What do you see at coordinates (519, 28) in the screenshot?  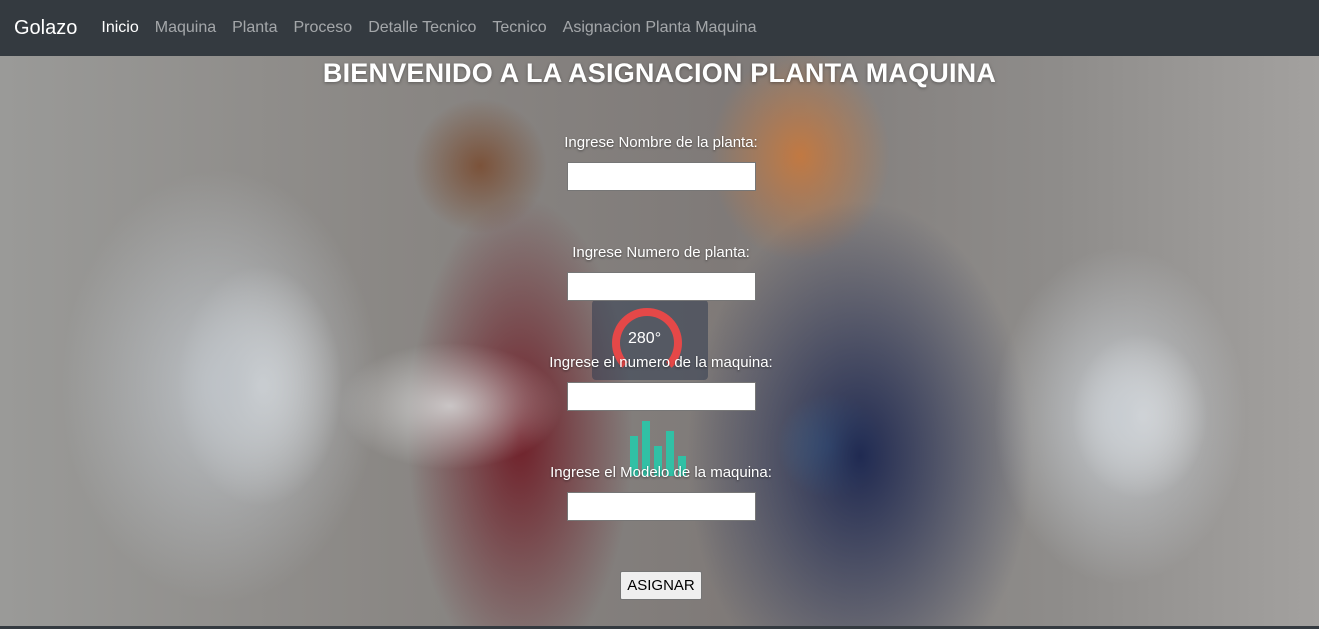 I see `nav-link-tecnico: Tecnico` at bounding box center [519, 28].